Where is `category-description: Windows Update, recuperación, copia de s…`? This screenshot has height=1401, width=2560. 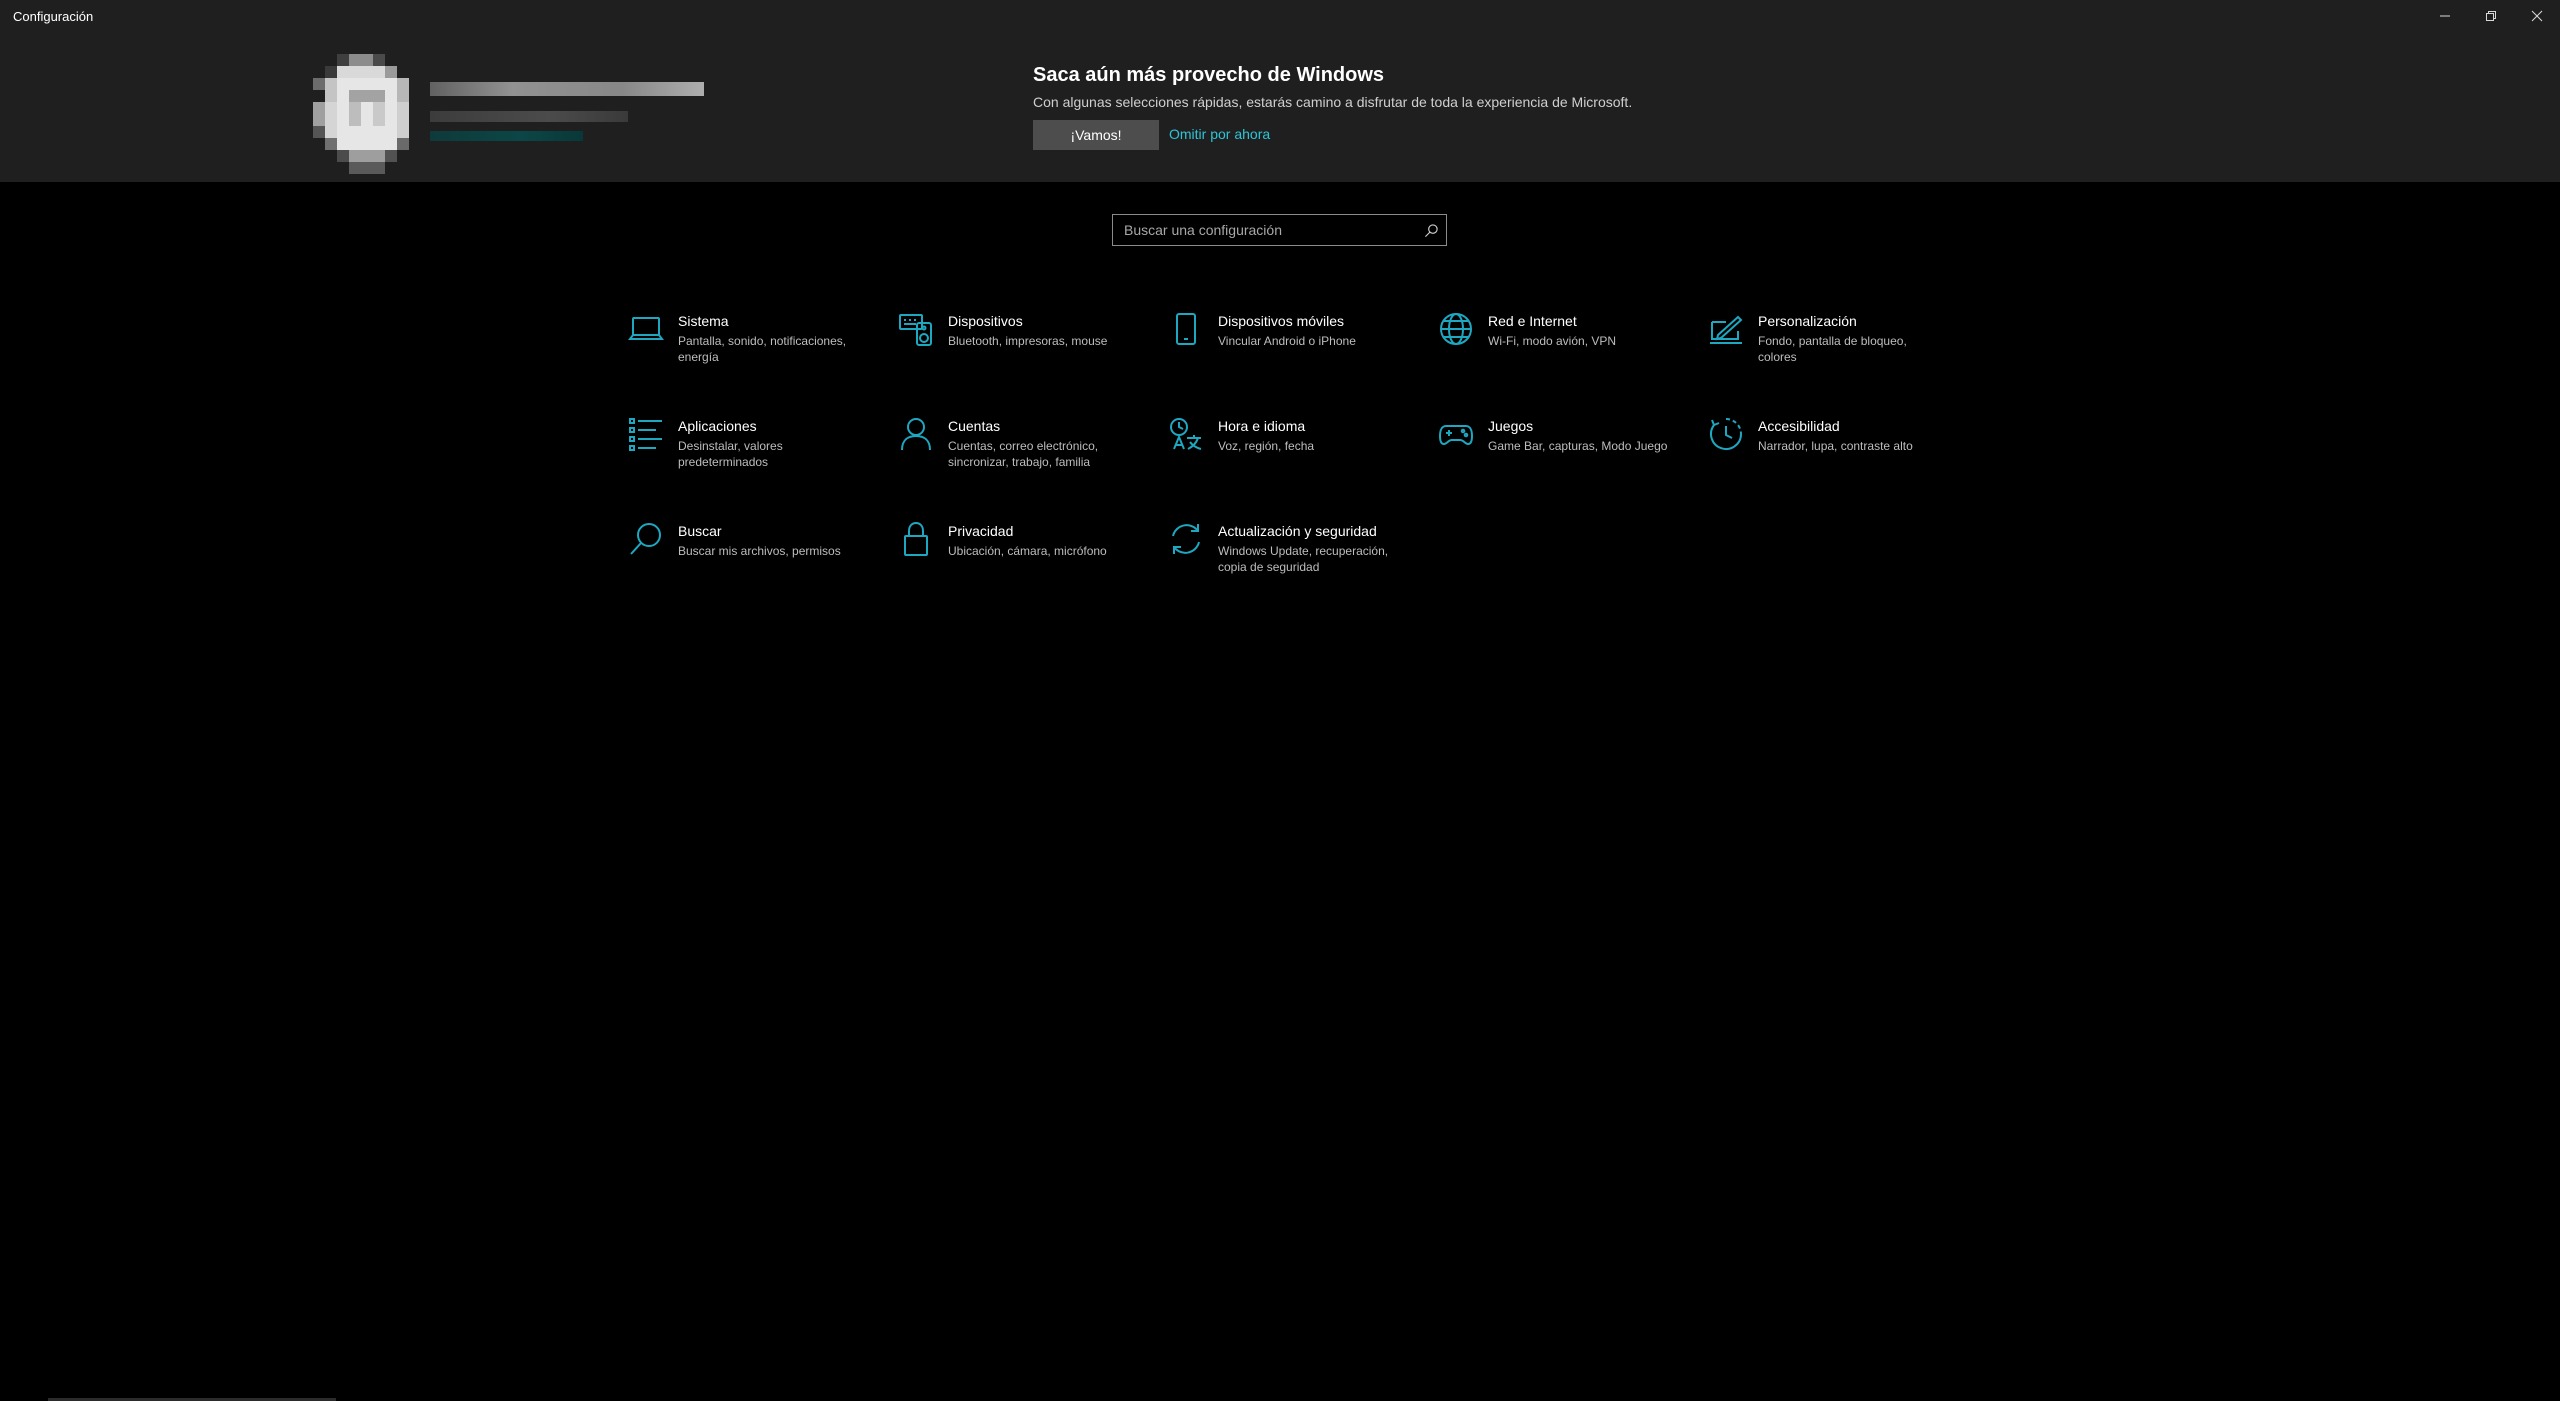
category-description: Windows Update, recuperación, copia de s… is located at coordinates (1303, 559).